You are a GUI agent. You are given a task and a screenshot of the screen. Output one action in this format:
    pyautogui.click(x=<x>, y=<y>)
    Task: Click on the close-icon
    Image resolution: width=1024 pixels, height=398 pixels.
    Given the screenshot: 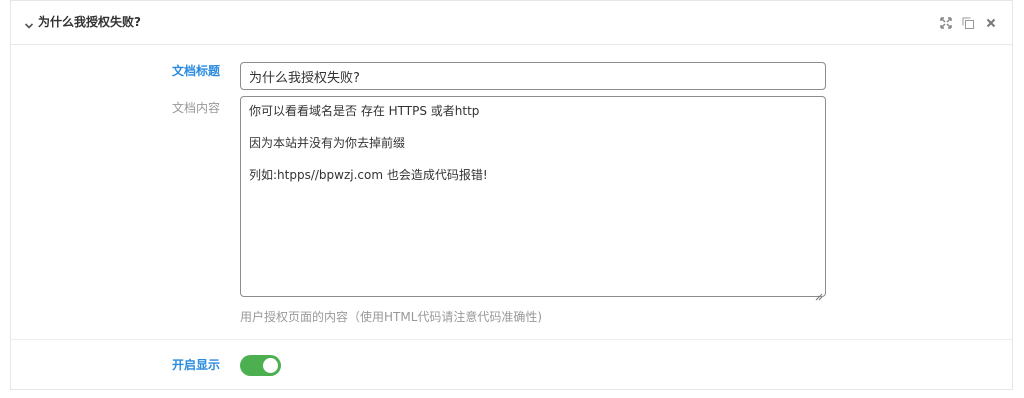 What is the action you would take?
    pyautogui.click(x=991, y=22)
    